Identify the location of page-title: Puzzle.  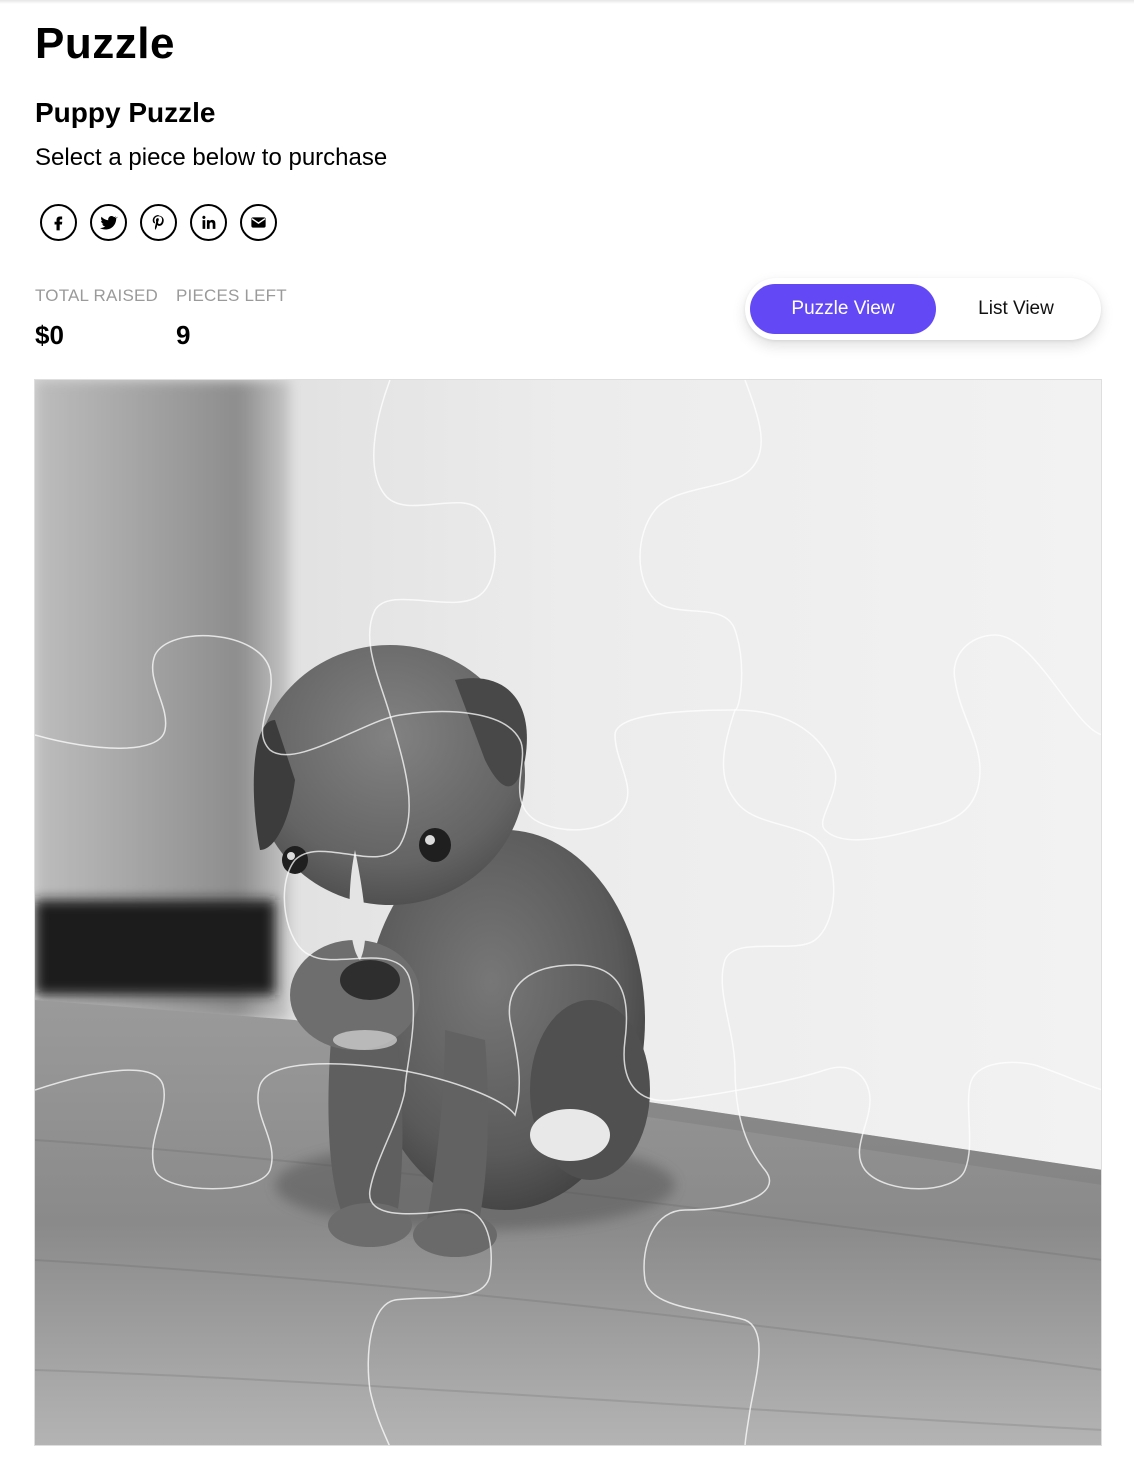
(105, 43).